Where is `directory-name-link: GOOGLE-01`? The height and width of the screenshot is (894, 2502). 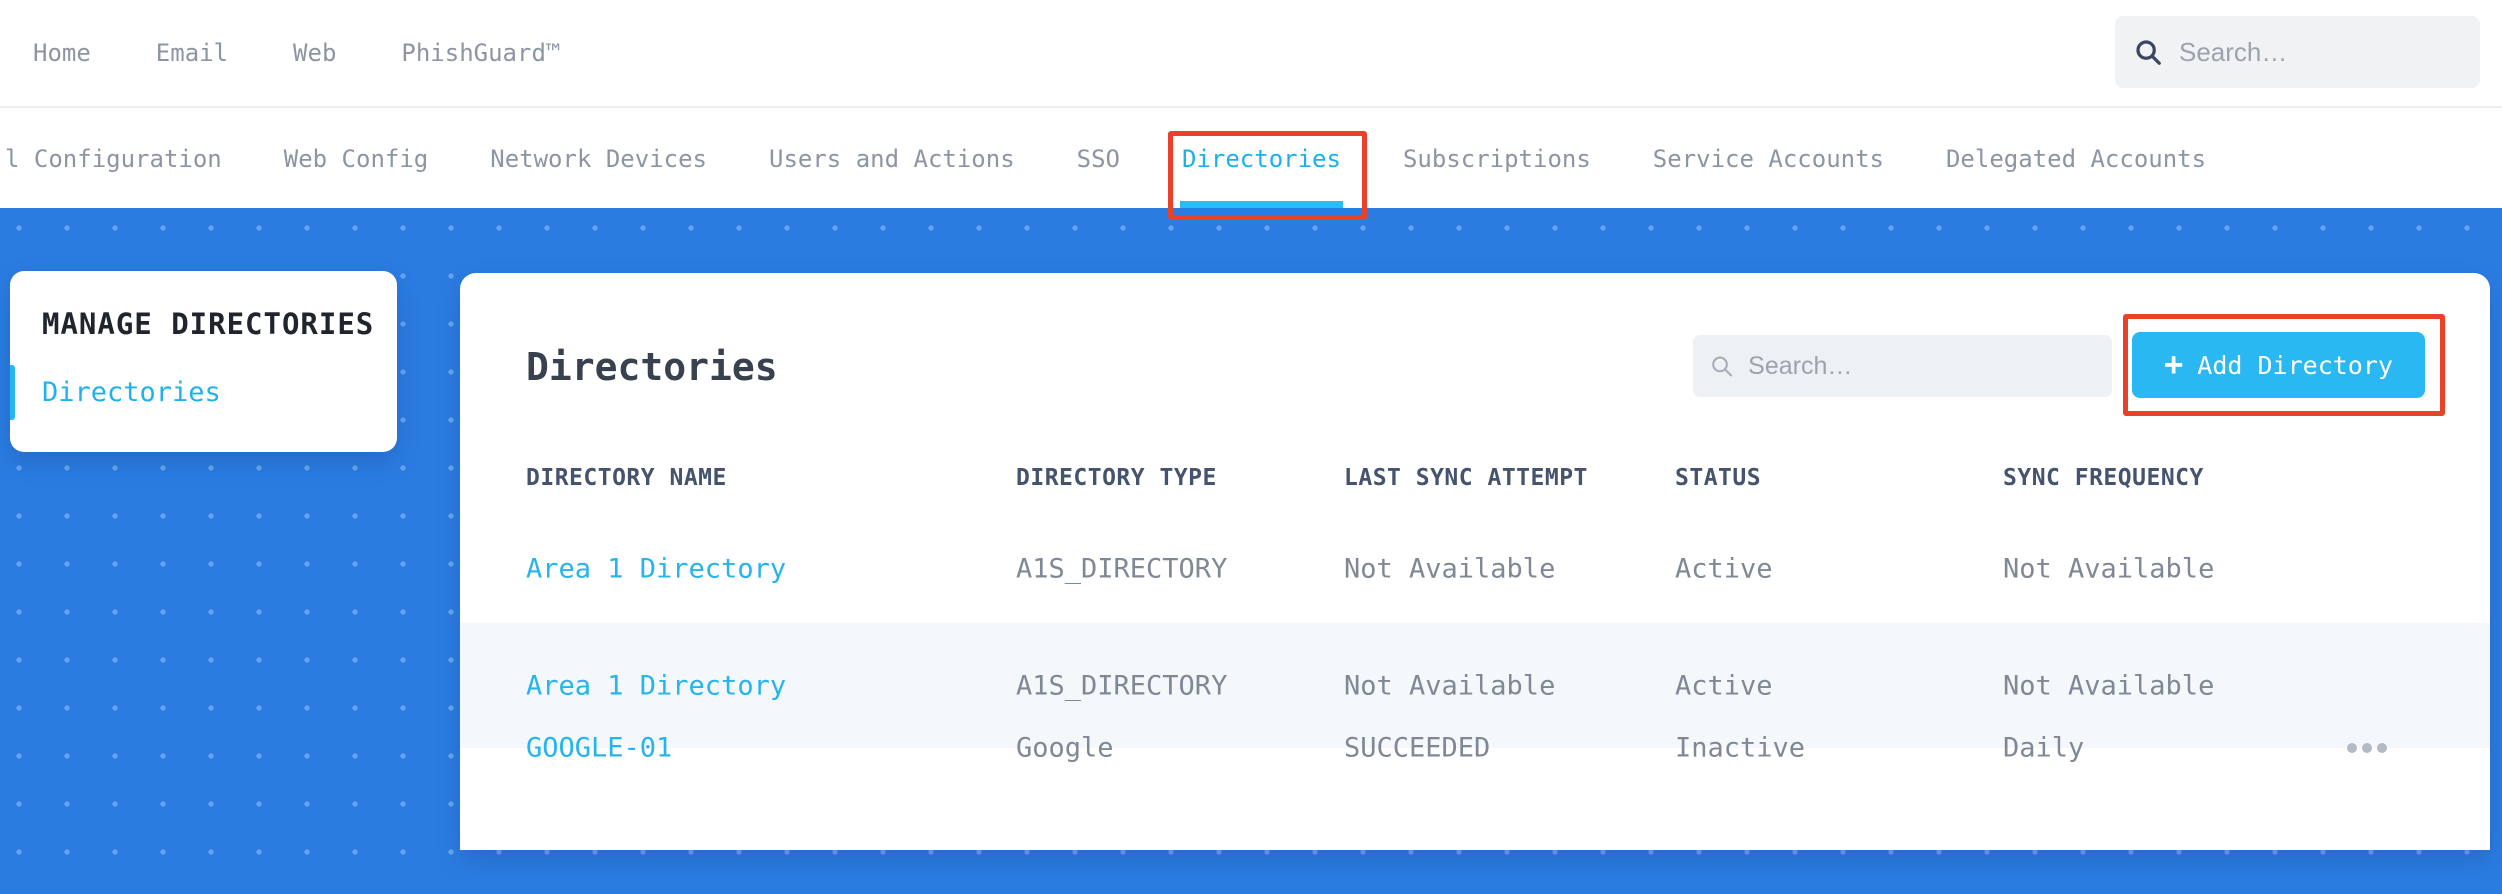
directory-name-link: GOOGLE-01 is located at coordinates (599, 748).